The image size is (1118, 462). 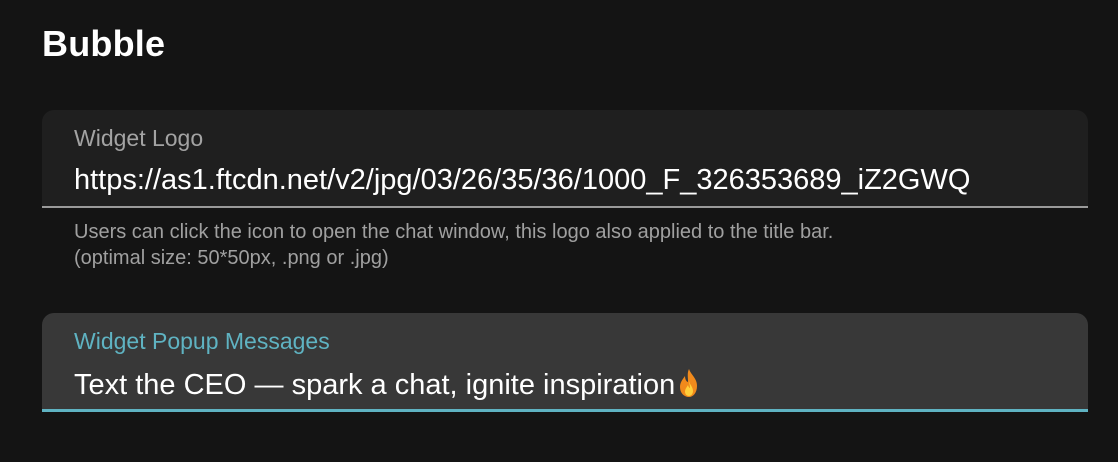 I want to click on section-title: Bubble, so click(x=104, y=43).